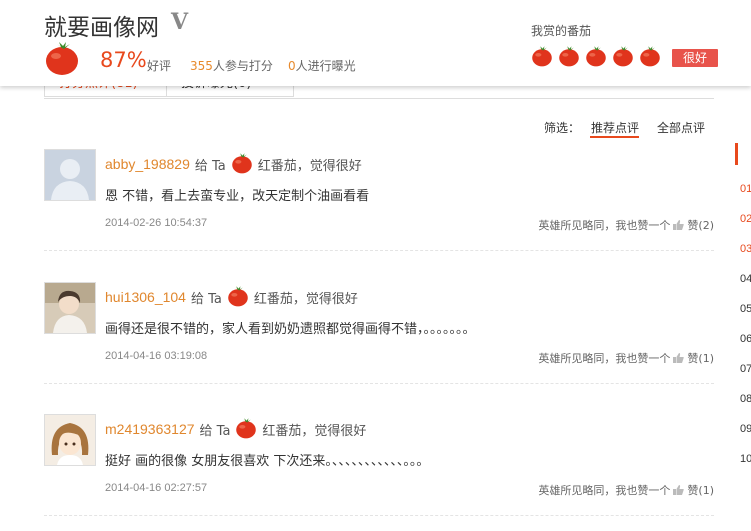  What do you see at coordinates (745, 429) in the screenshot?
I see `side-ranking-number: 09` at bounding box center [745, 429].